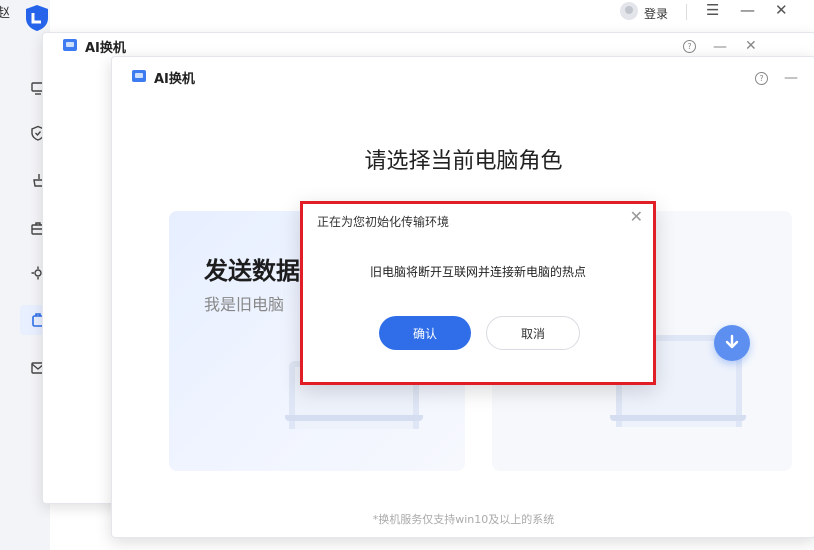 Image resolution: width=814 pixels, height=550 pixels. Describe the element at coordinates (656, 13) in the screenshot. I see `login-link: 登录` at that location.